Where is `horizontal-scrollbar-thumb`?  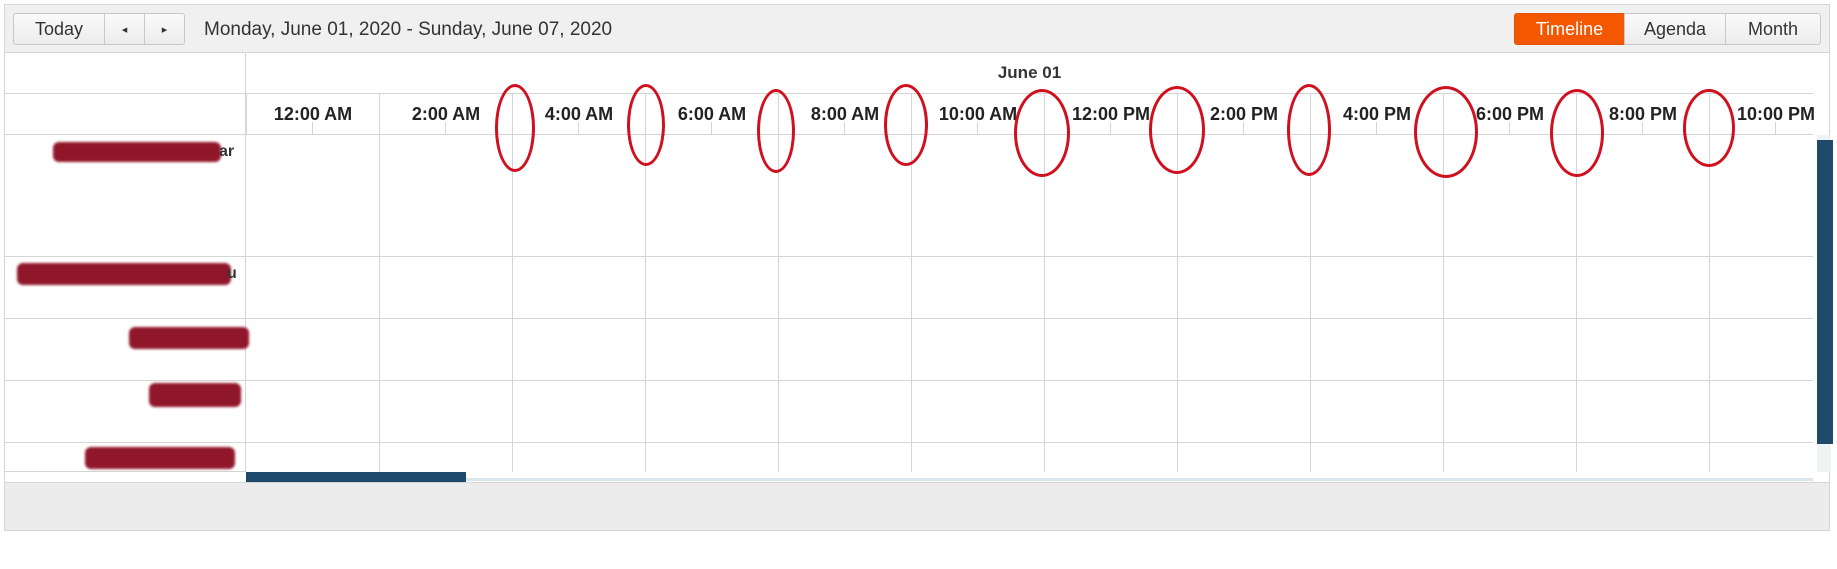
horizontal-scrollbar-thumb is located at coordinates (356, 477).